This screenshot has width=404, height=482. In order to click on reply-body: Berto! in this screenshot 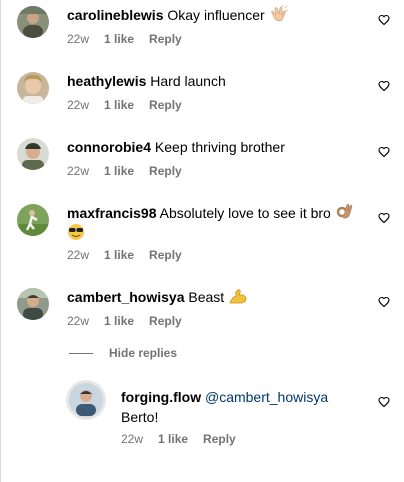, I will do `click(140, 417)`.